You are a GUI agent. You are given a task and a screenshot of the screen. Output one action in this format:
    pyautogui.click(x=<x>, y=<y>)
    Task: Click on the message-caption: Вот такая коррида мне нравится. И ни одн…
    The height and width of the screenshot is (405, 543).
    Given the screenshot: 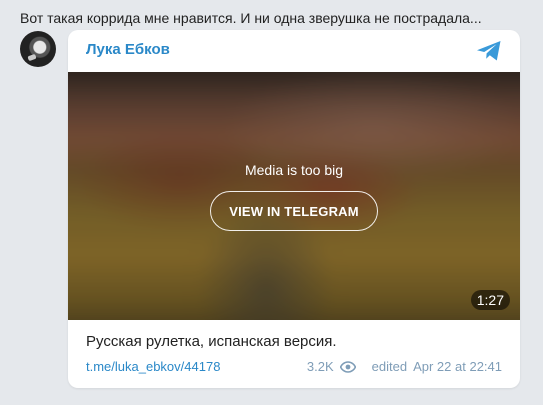 What is the action you would take?
    pyautogui.click(x=251, y=18)
    